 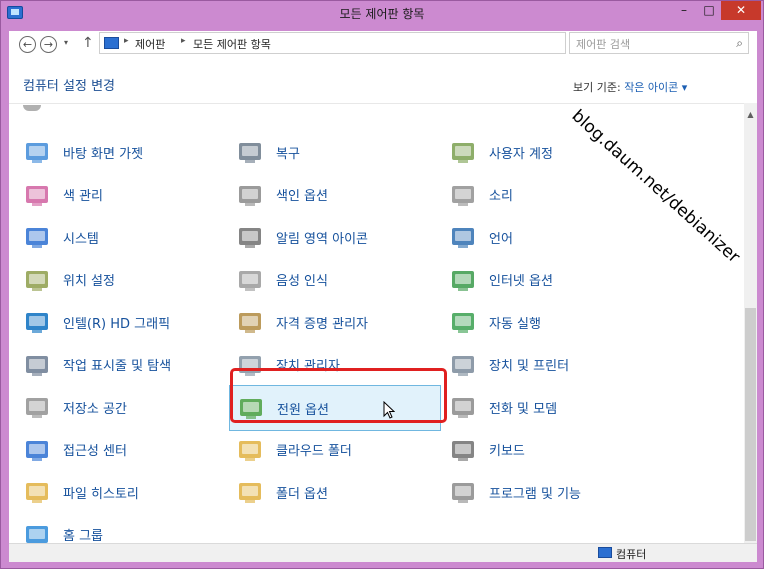 What do you see at coordinates (336, 152) in the screenshot?
I see `control-panel-item: 복구` at bounding box center [336, 152].